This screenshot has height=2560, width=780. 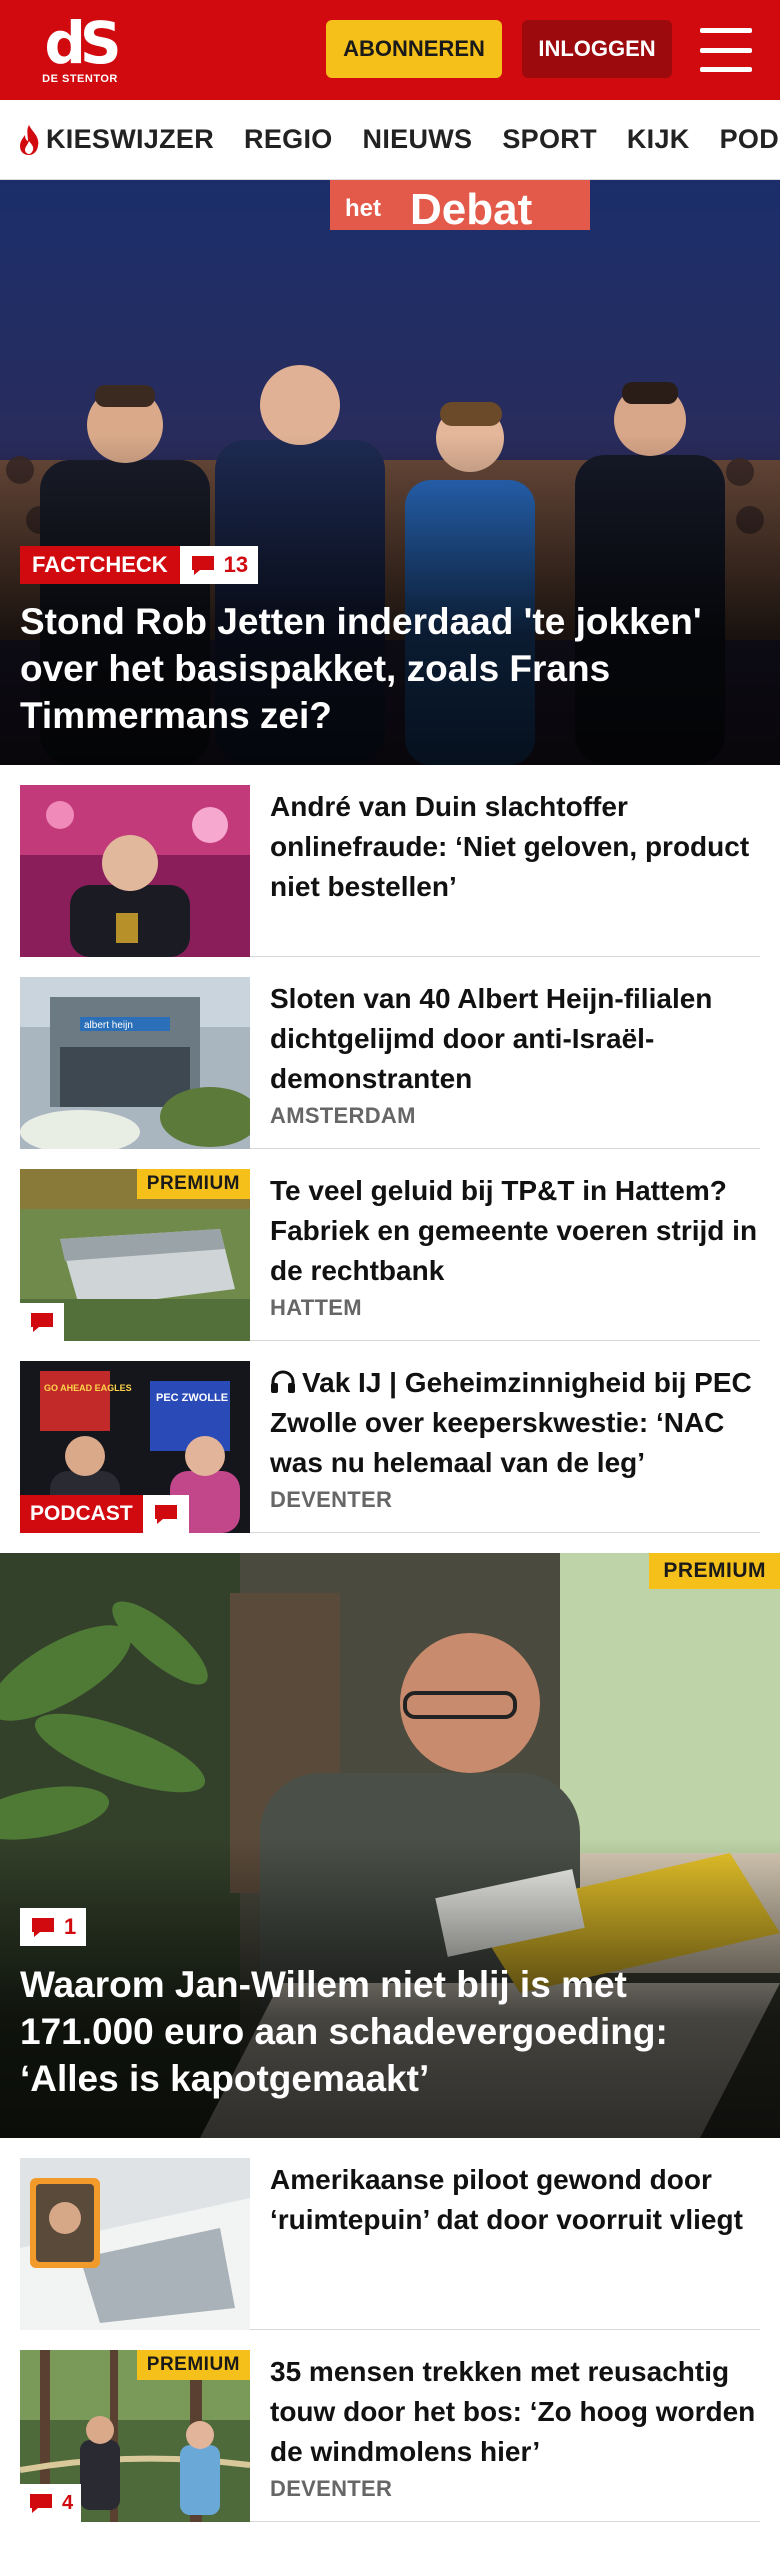 What do you see at coordinates (236, 564) in the screenshot?
I see `comment-count: 13` at bounding box center [236, 564].